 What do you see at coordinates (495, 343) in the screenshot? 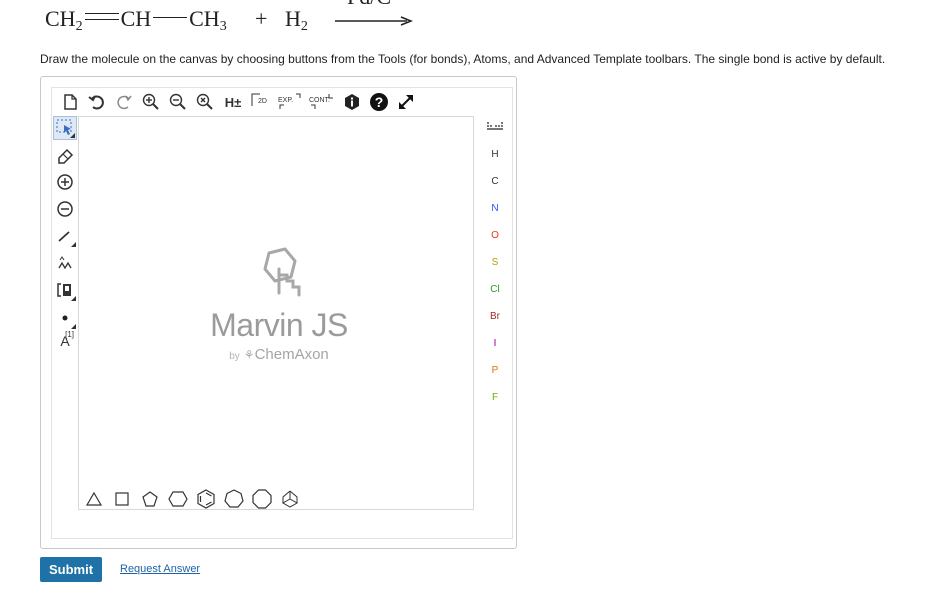
I see `atom-button-i: I` at bounding box center [495, 343].